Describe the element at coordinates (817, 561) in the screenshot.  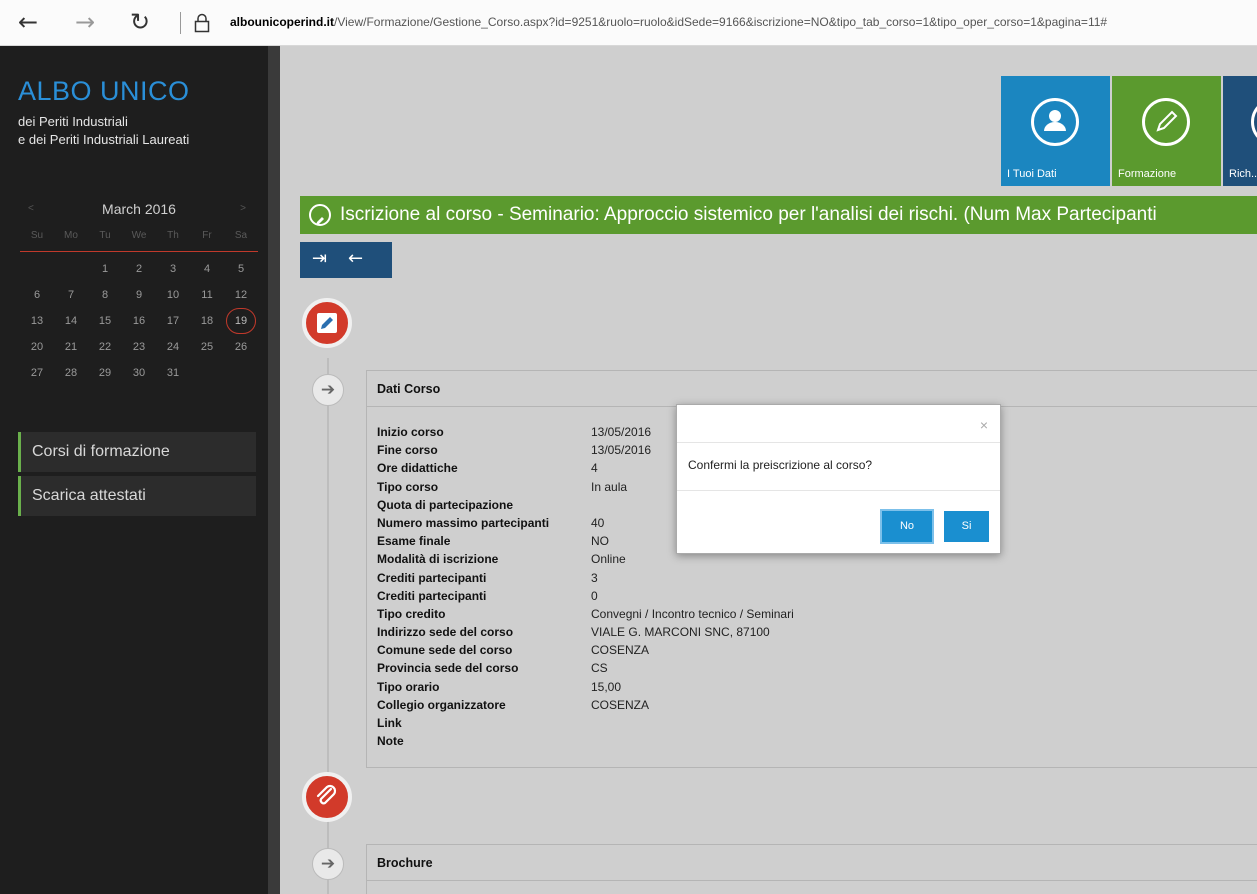
I see `info-row: Modalità di iscrizione Online` at that location.